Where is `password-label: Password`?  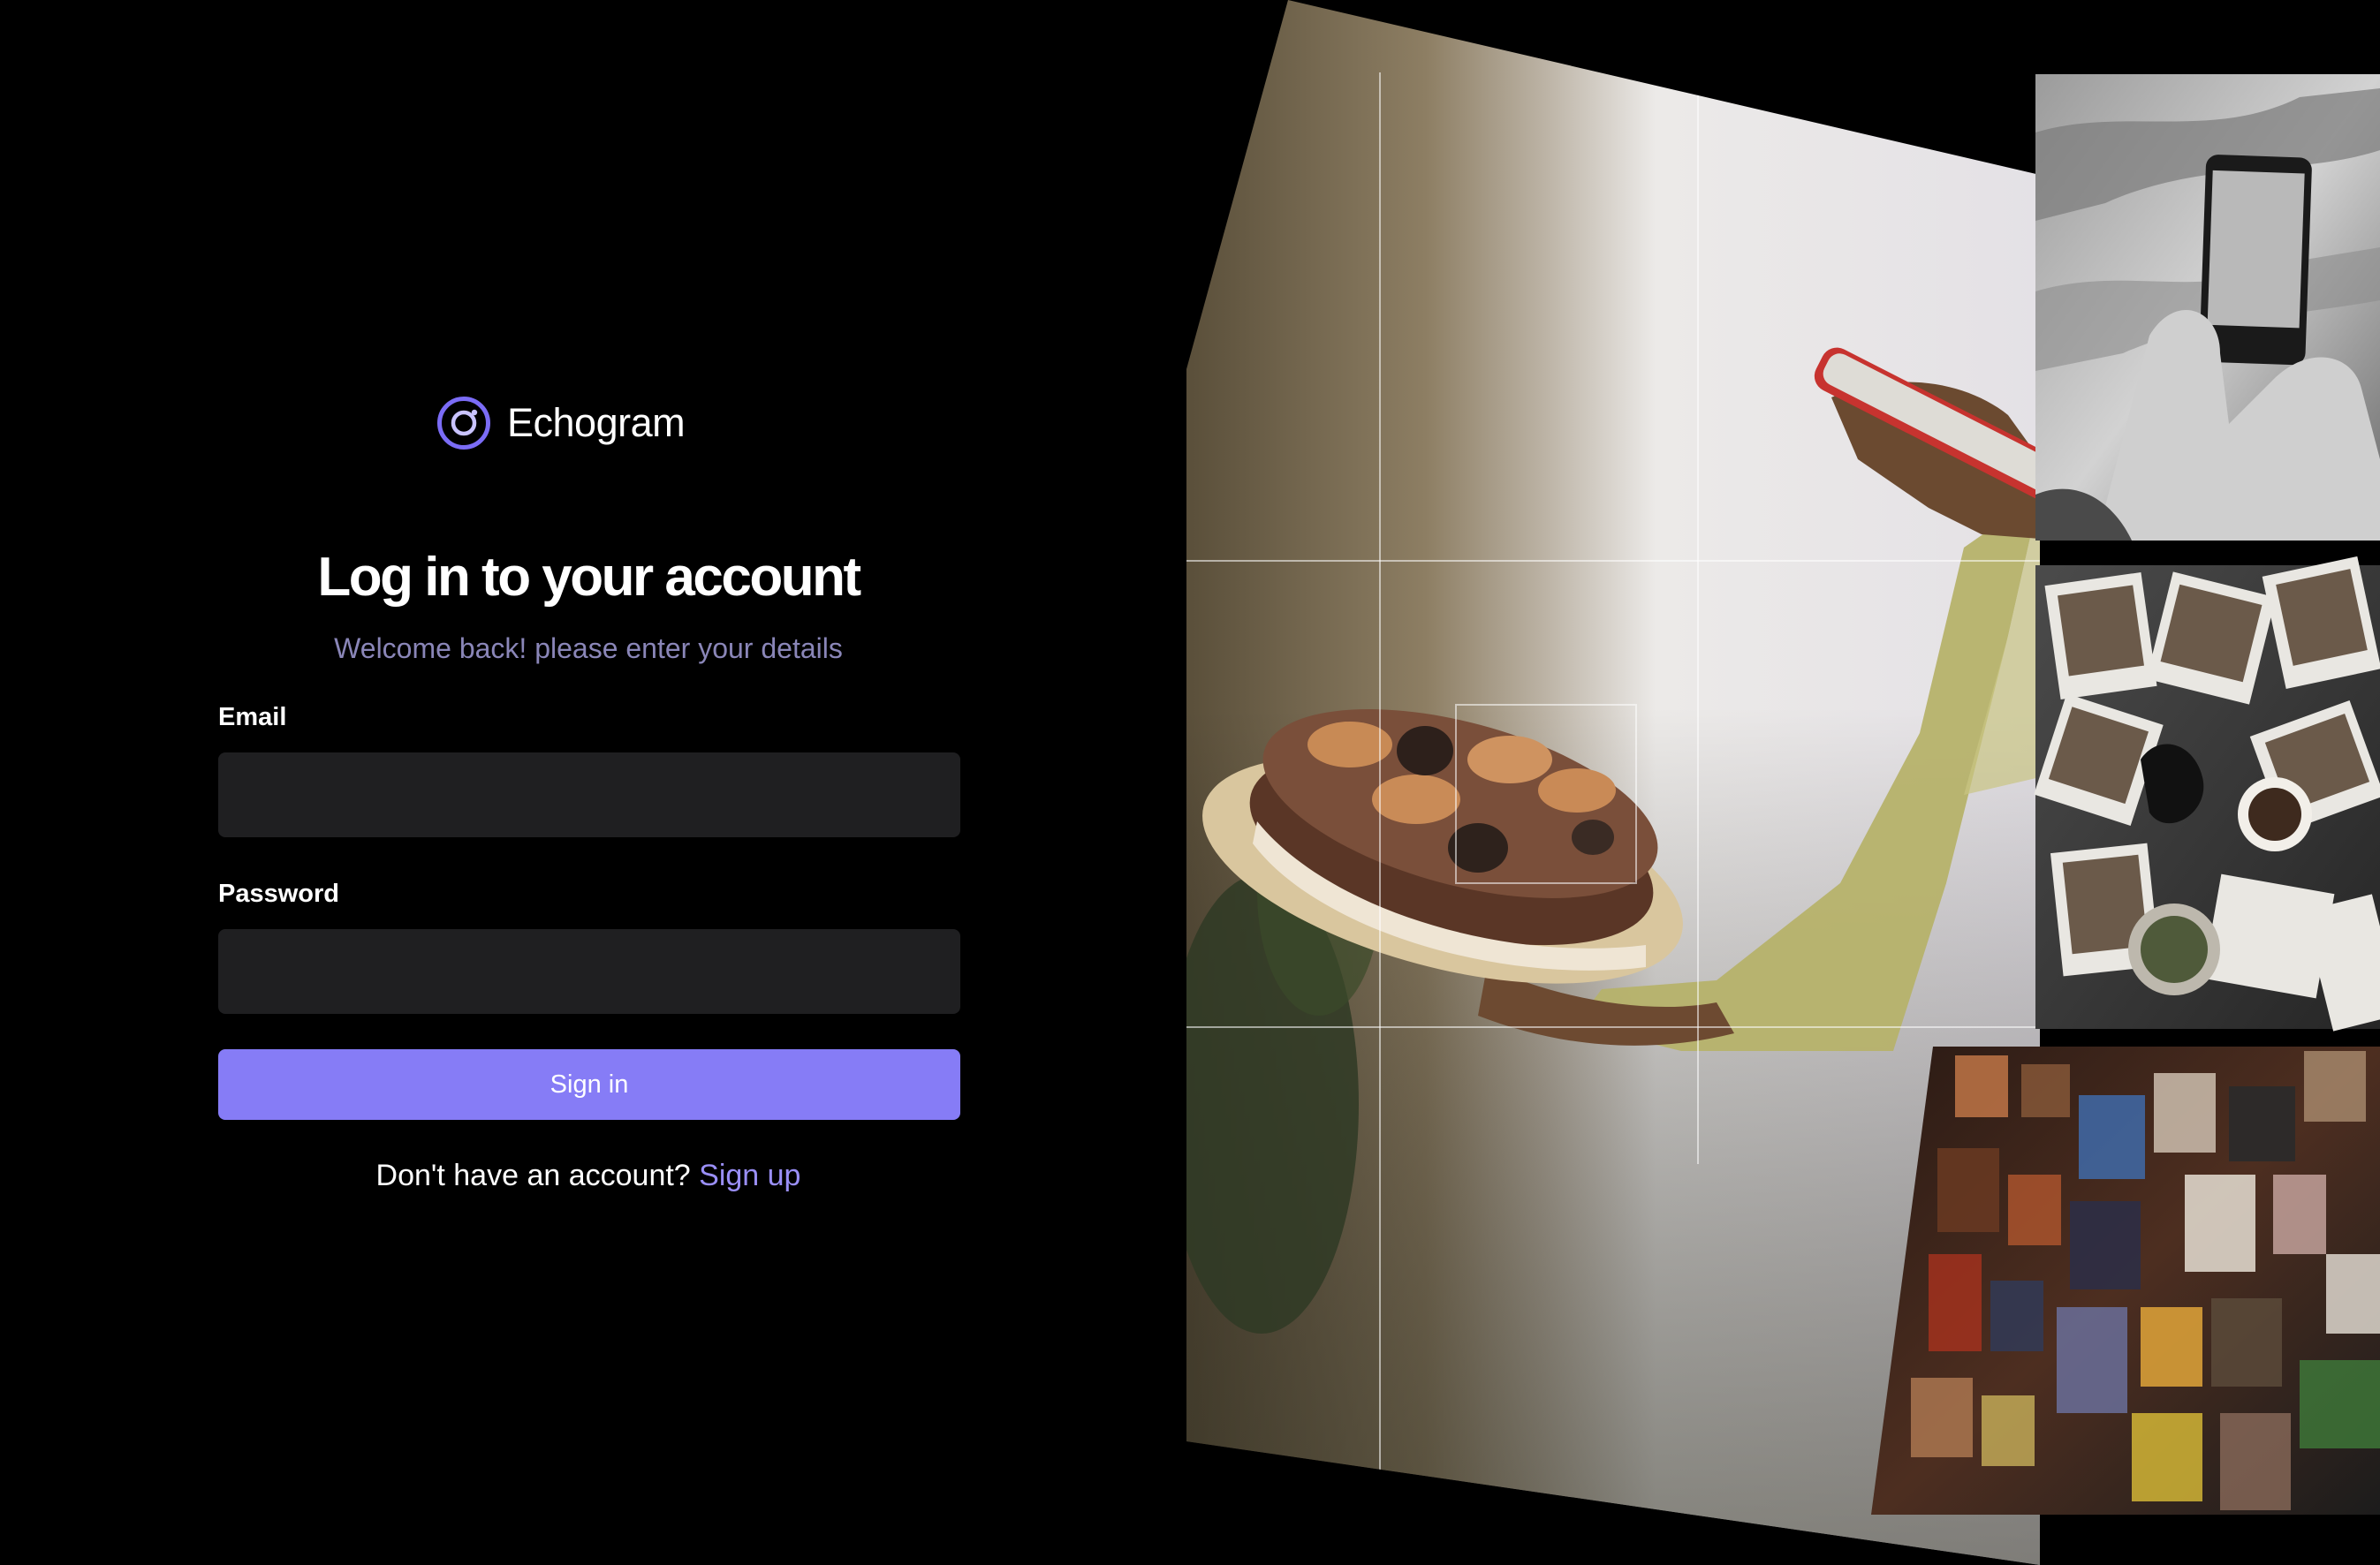
password-label: Password is located at coordinates (278, 894).